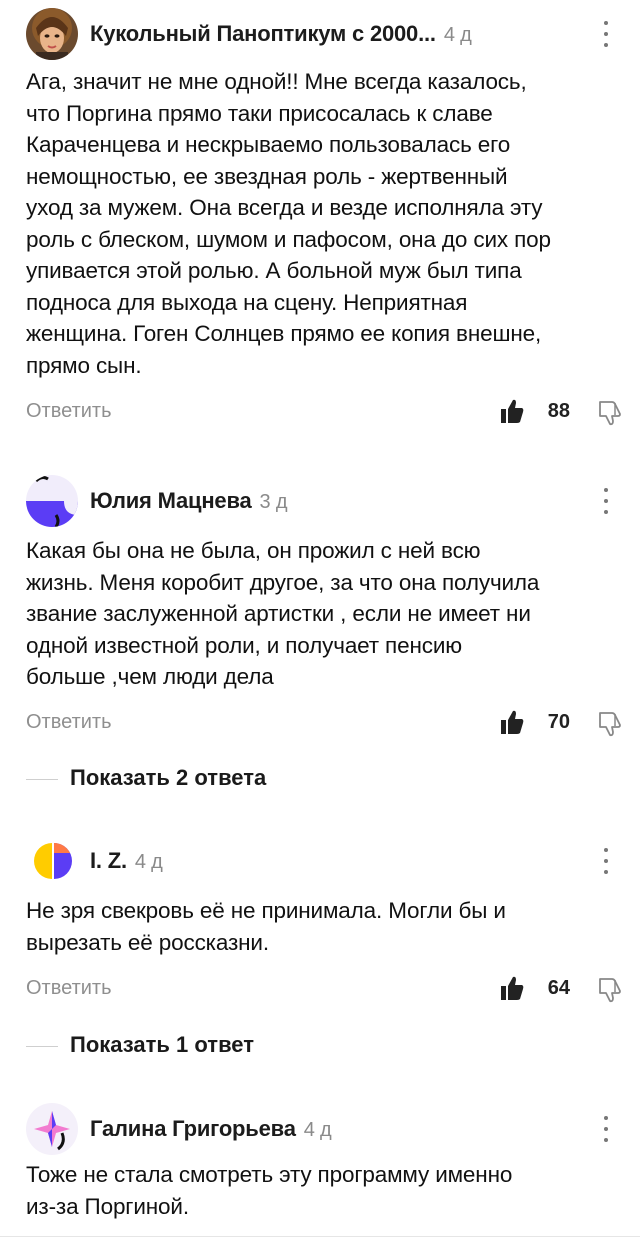  What do you see at coordinates (193, 1128) in the screenshot?
I see `author-name: Галина Григорьева` at bounding box center [193, 1128].